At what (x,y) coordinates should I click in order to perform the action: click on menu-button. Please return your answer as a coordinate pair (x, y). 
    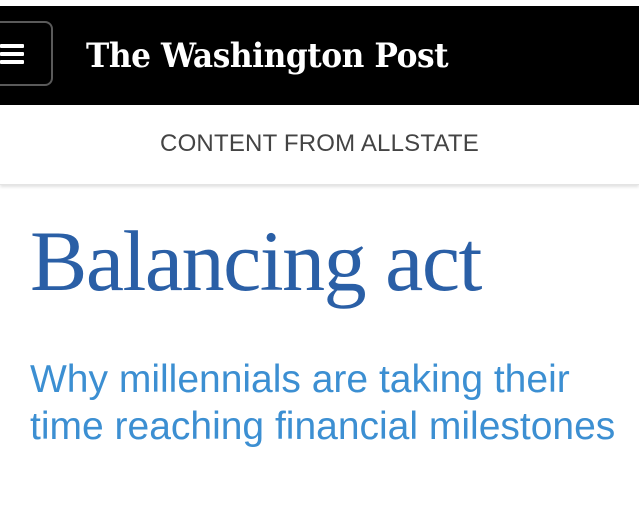
    Looking at the image, I should click on (26, 53).